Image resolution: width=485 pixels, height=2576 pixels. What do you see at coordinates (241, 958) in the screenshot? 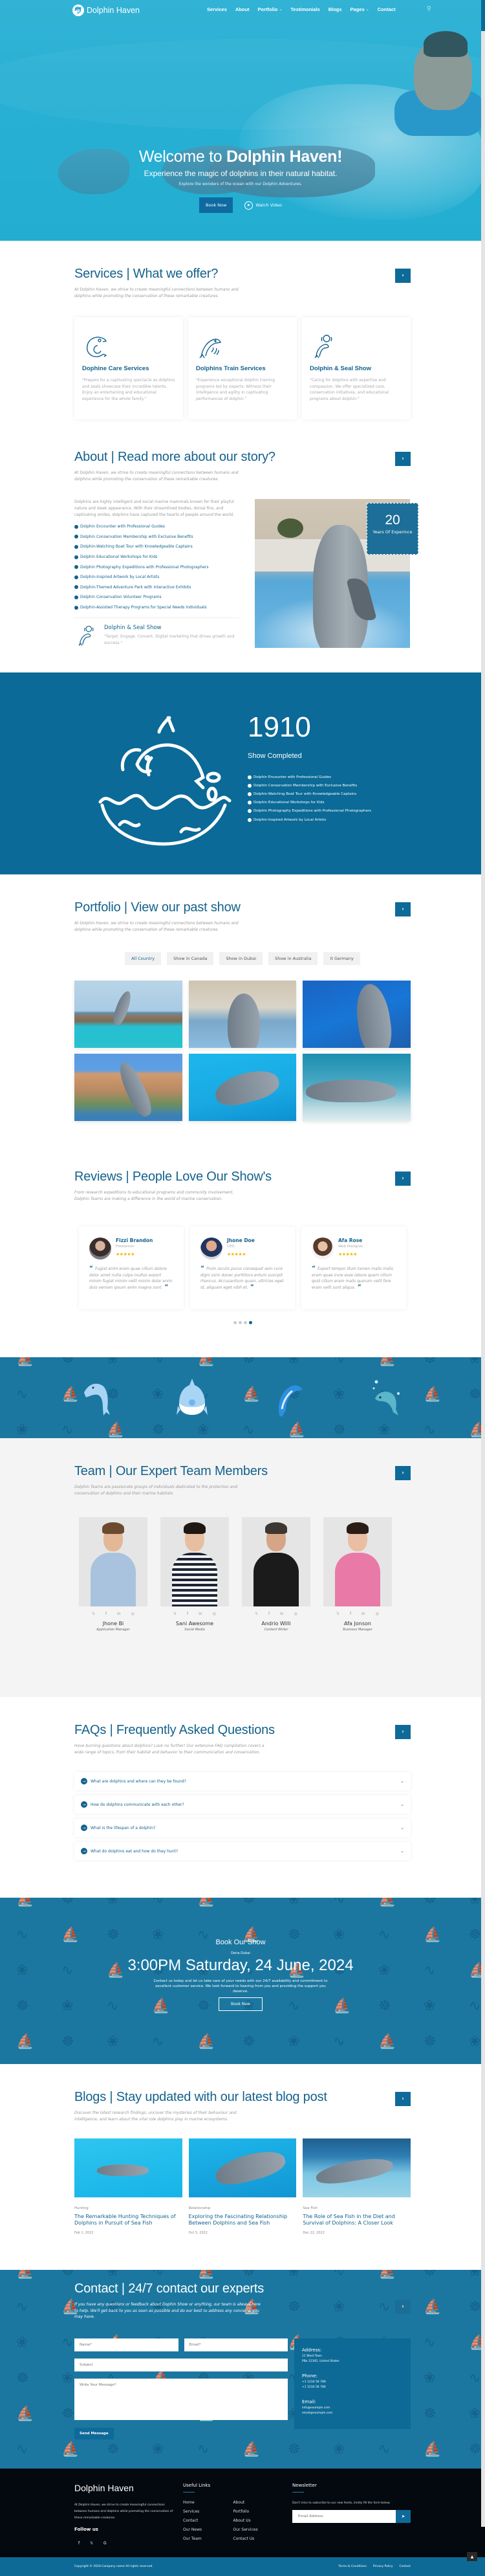
I see `filter-button: Show in Dubai` at bounding box center [241, 958].